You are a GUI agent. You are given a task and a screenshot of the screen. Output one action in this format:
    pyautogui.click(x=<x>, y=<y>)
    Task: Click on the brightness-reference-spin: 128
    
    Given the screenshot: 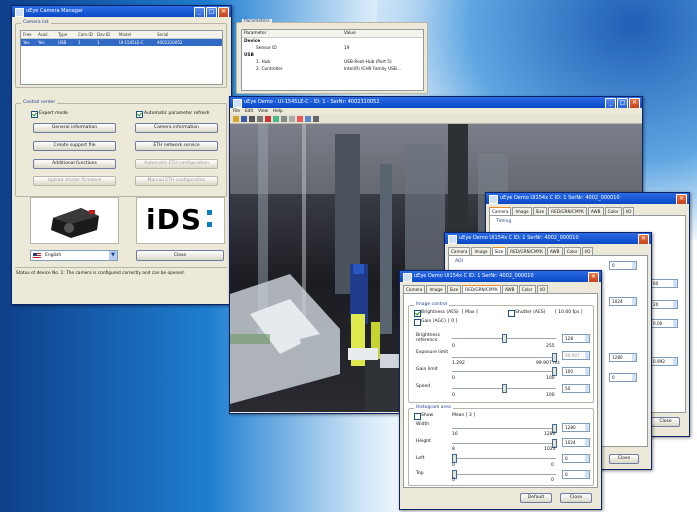 What is the action you would take?
    pyautogui.click(x=576, y=338)
    